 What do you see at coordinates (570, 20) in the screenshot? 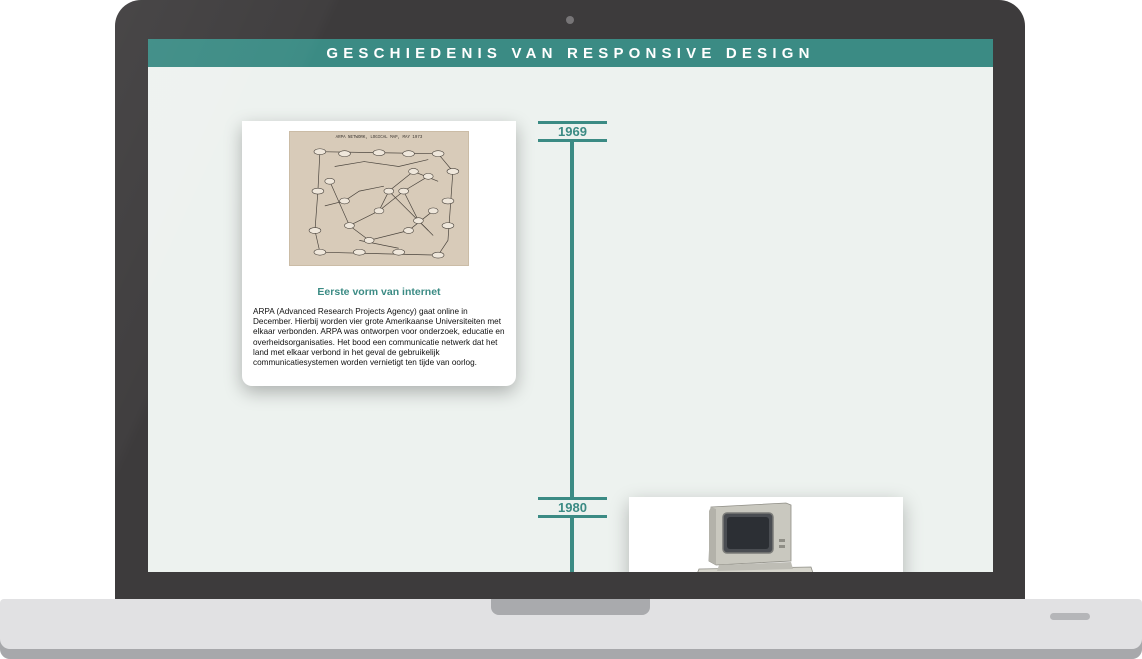
I see `camera-icon` at bounding box center [570, 20].